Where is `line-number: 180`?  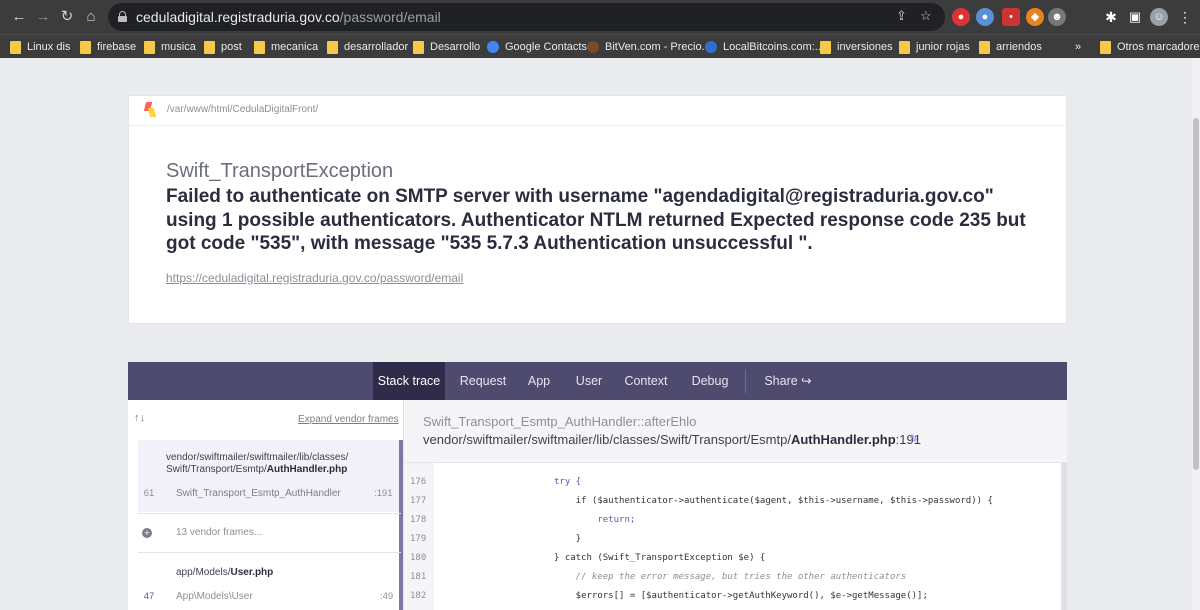
line-number: 180 is located at coordinates (418, 558).